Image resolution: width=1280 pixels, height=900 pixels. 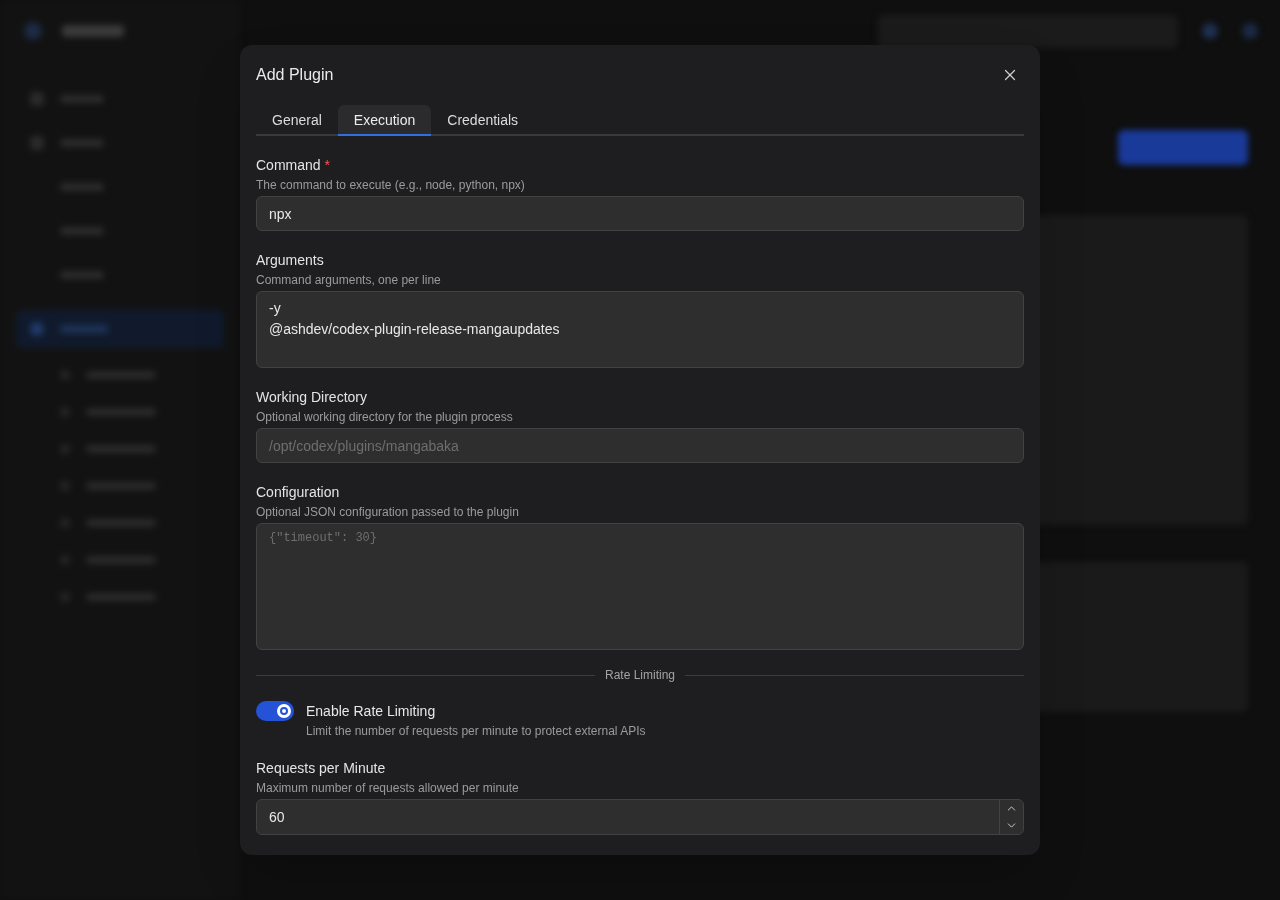 What do you see at coordinates (476, 731) in the screenshot?
I see `toggle-description: Limit the number of requests per minute to protect external APIs` at bounding box center [476, 731].